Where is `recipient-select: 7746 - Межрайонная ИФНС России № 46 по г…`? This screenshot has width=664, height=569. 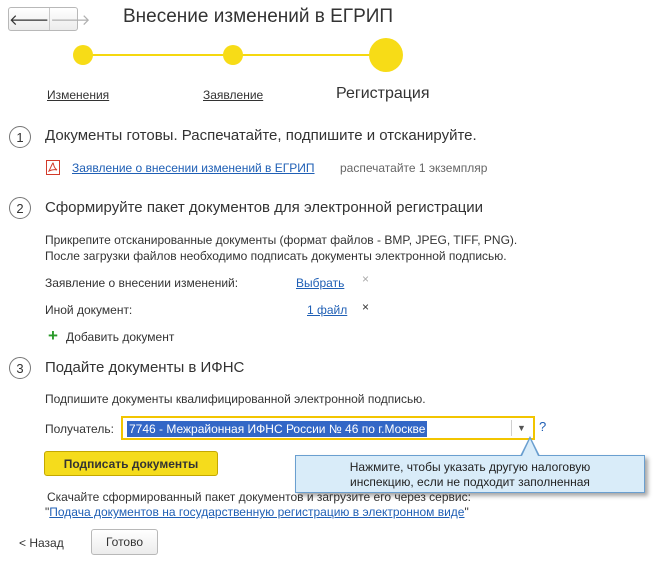
recipient-select: 7746 - Межрайонная ИФНС России № 46 по г… is located at coordinates (328, 428).